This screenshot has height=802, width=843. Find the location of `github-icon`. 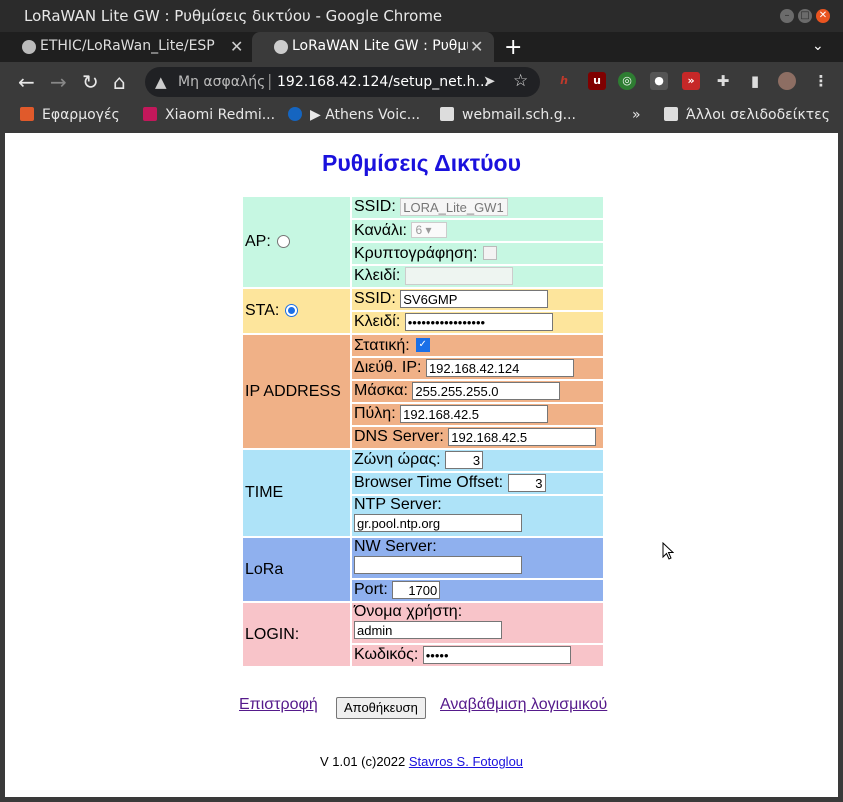

github-icon is located at coordinates (29, 47).